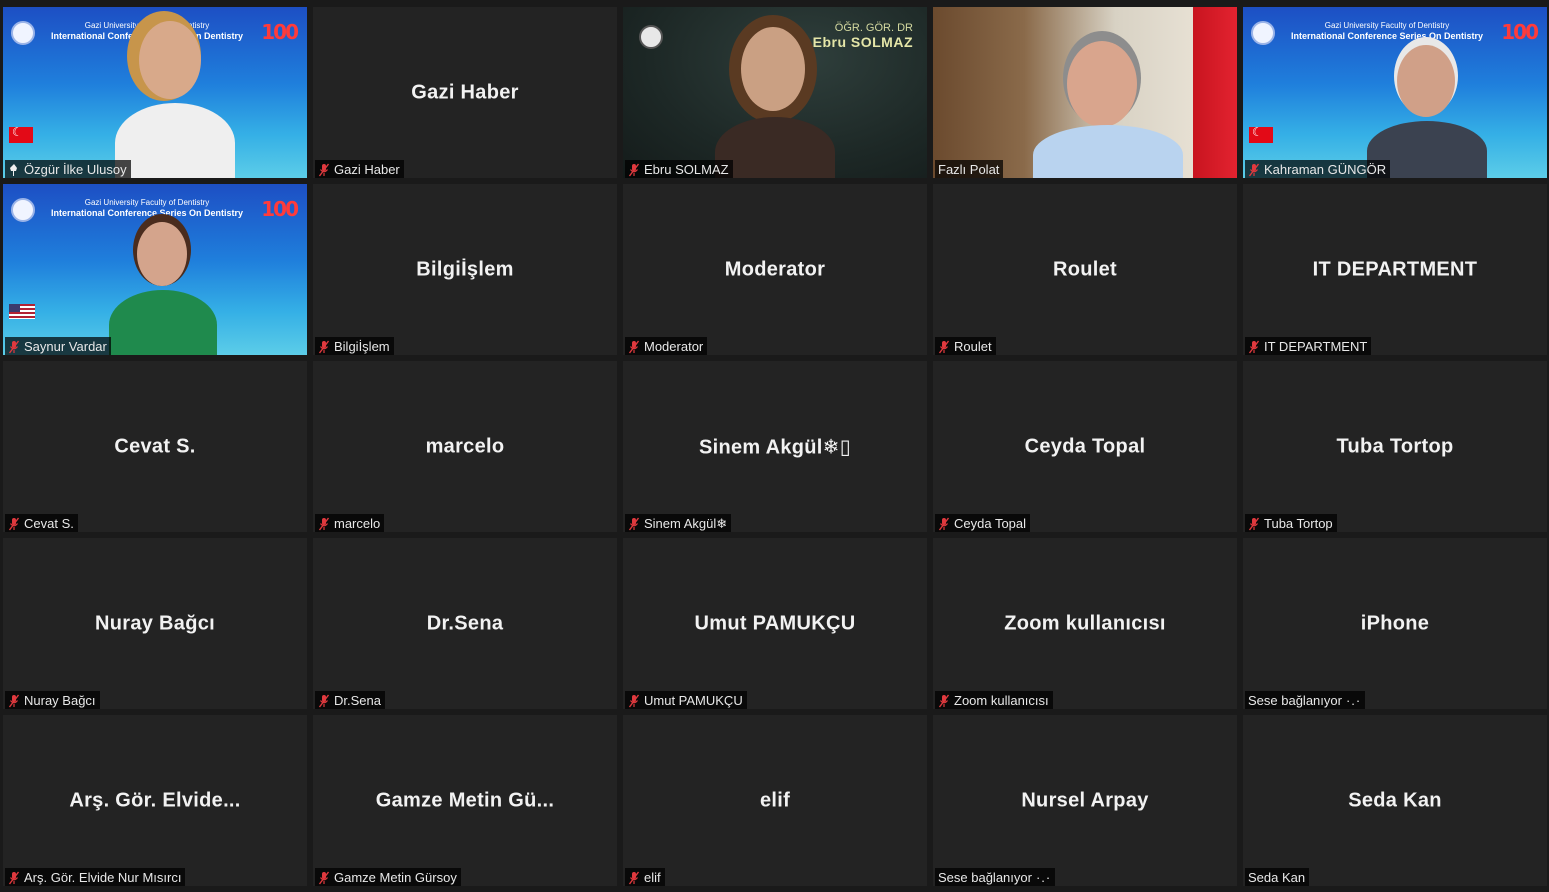 Image resolution: width=1549 pixels, height=892 pixels. I want to click on participant-tile-name: Seda Kan, so click(1395, 800).